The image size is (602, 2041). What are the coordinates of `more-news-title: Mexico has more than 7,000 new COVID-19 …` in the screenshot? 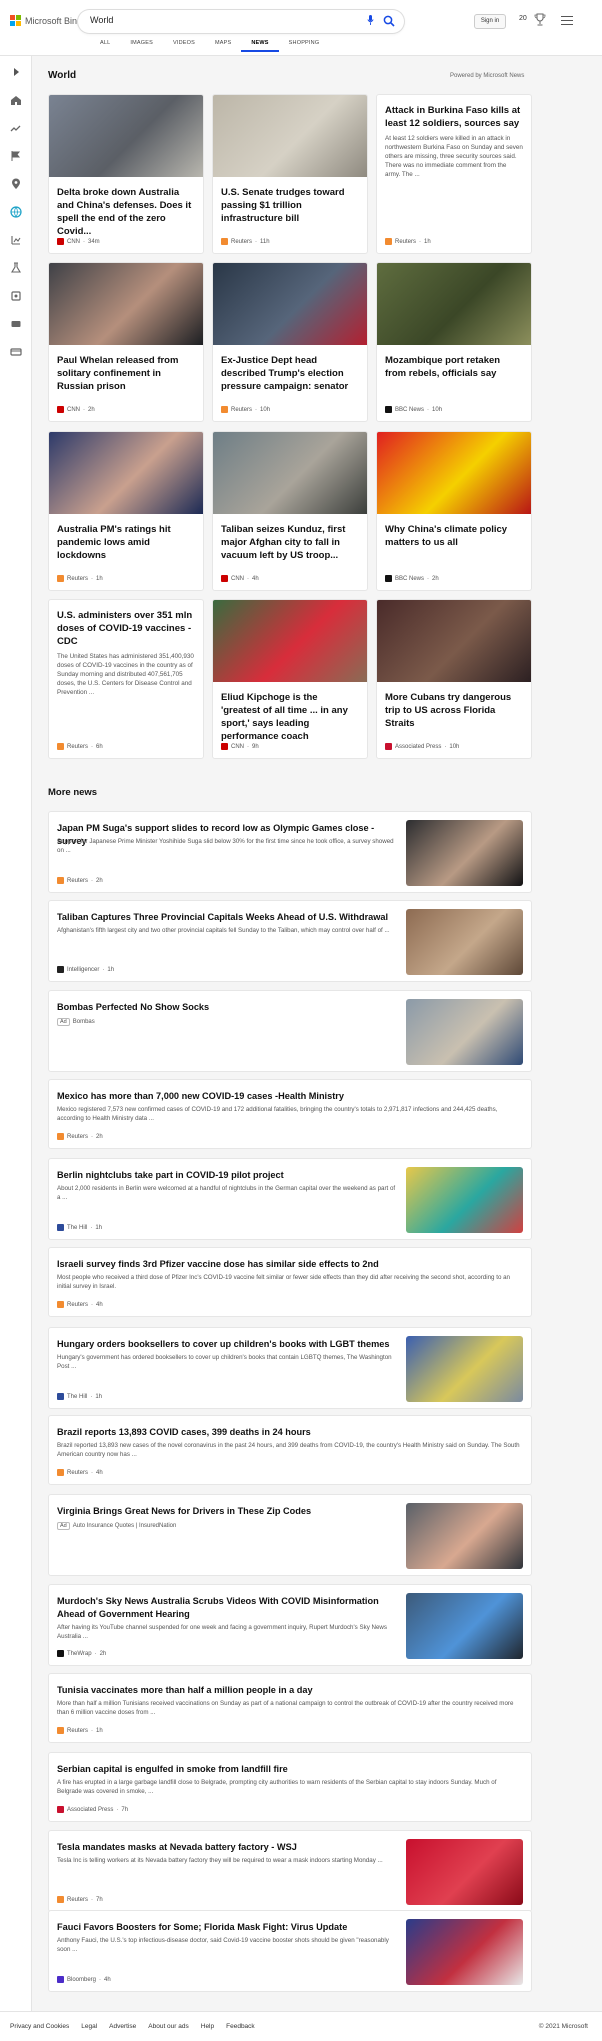 It's located at (289, 1096).